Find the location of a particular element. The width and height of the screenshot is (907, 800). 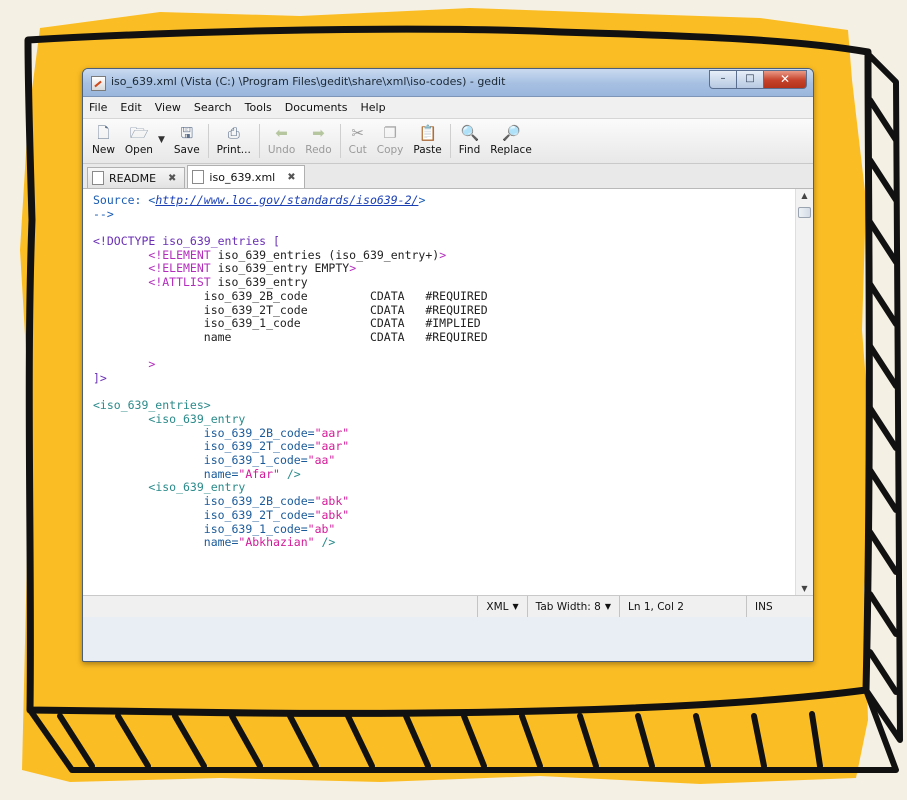

code-link: http://www.loc.gov/standards/iso639-2/ is located at coordinates (286, 200).